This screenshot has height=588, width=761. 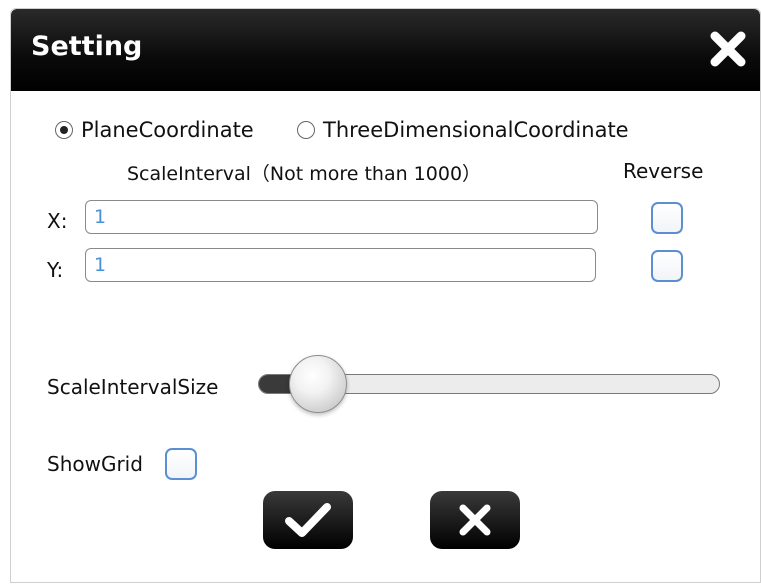 I want to click on coordinate-option-3d: ThreeDimensionalCoordinate, so click(x=463, y=129).